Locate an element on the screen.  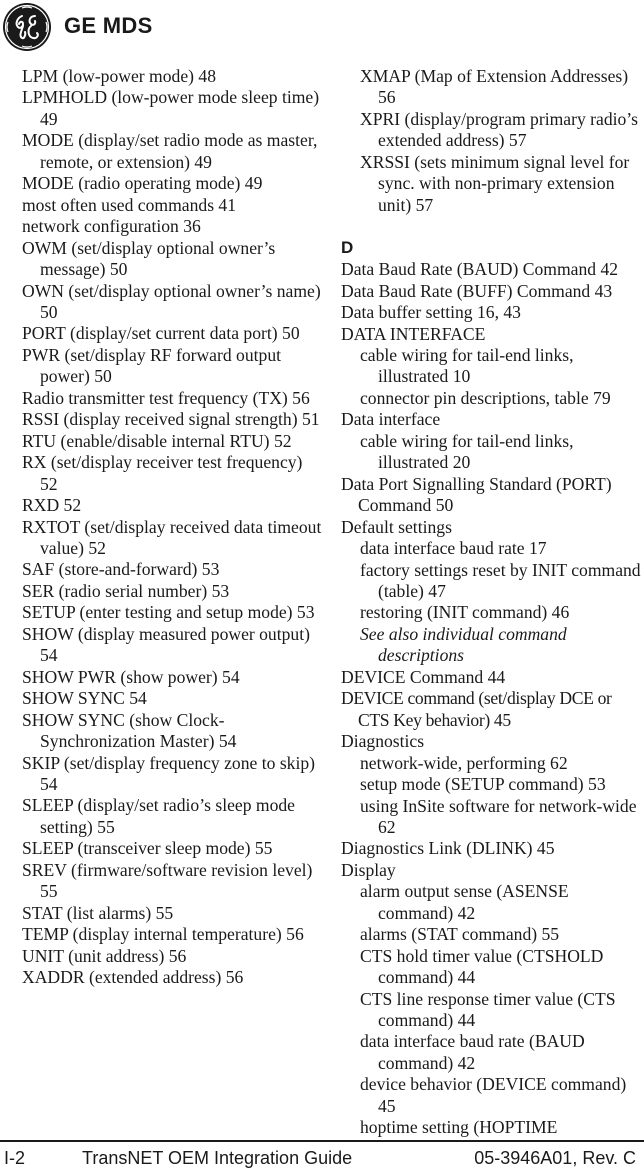
index-entry: STAT (list alarms) 55 is located at coordinates (98, 912).